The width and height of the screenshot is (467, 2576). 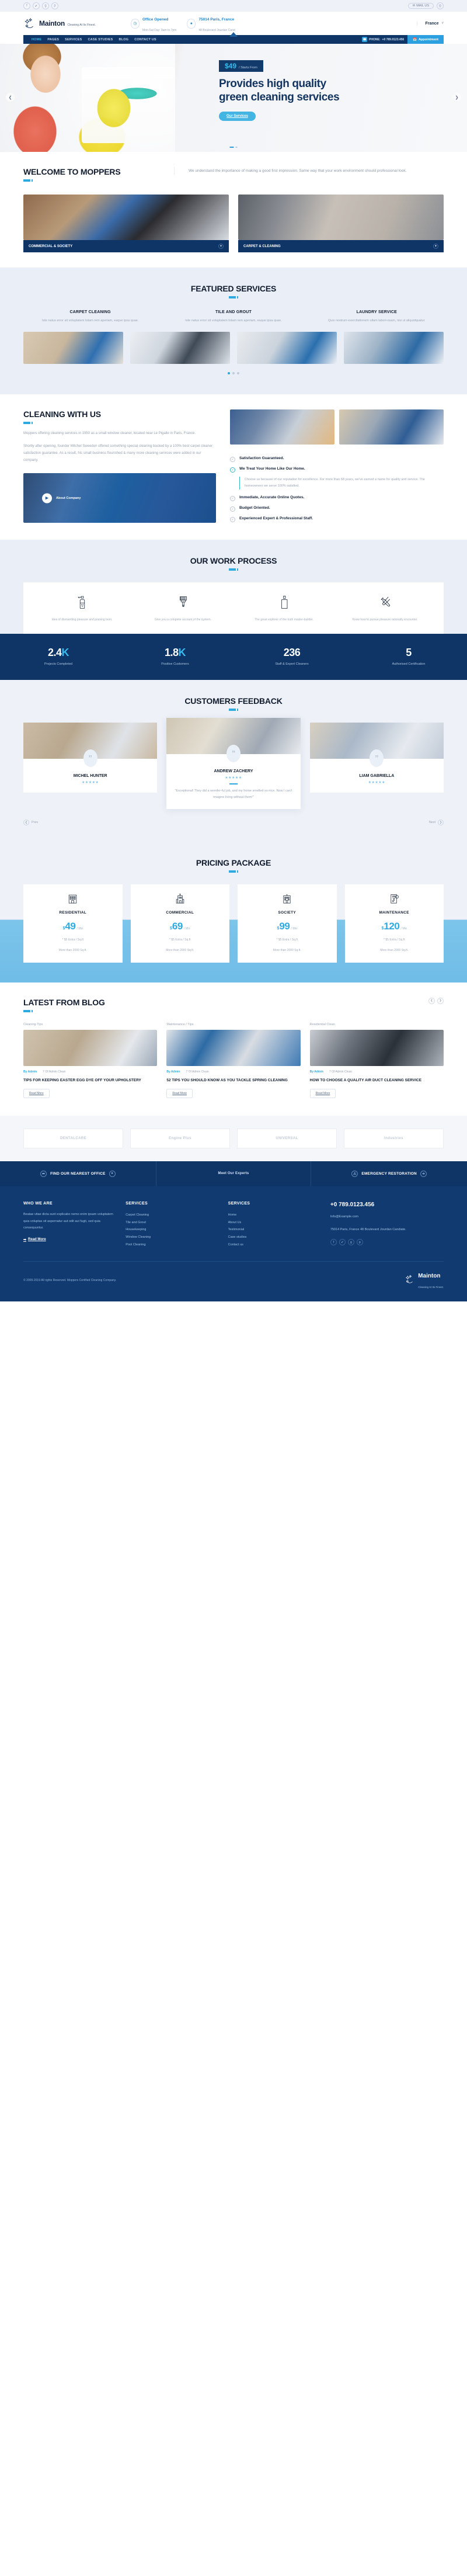 What do you see at coordinates (273, 1238) in the screenshot?
I see `footer-link: Case studies` at bounding box center [273, 1238].